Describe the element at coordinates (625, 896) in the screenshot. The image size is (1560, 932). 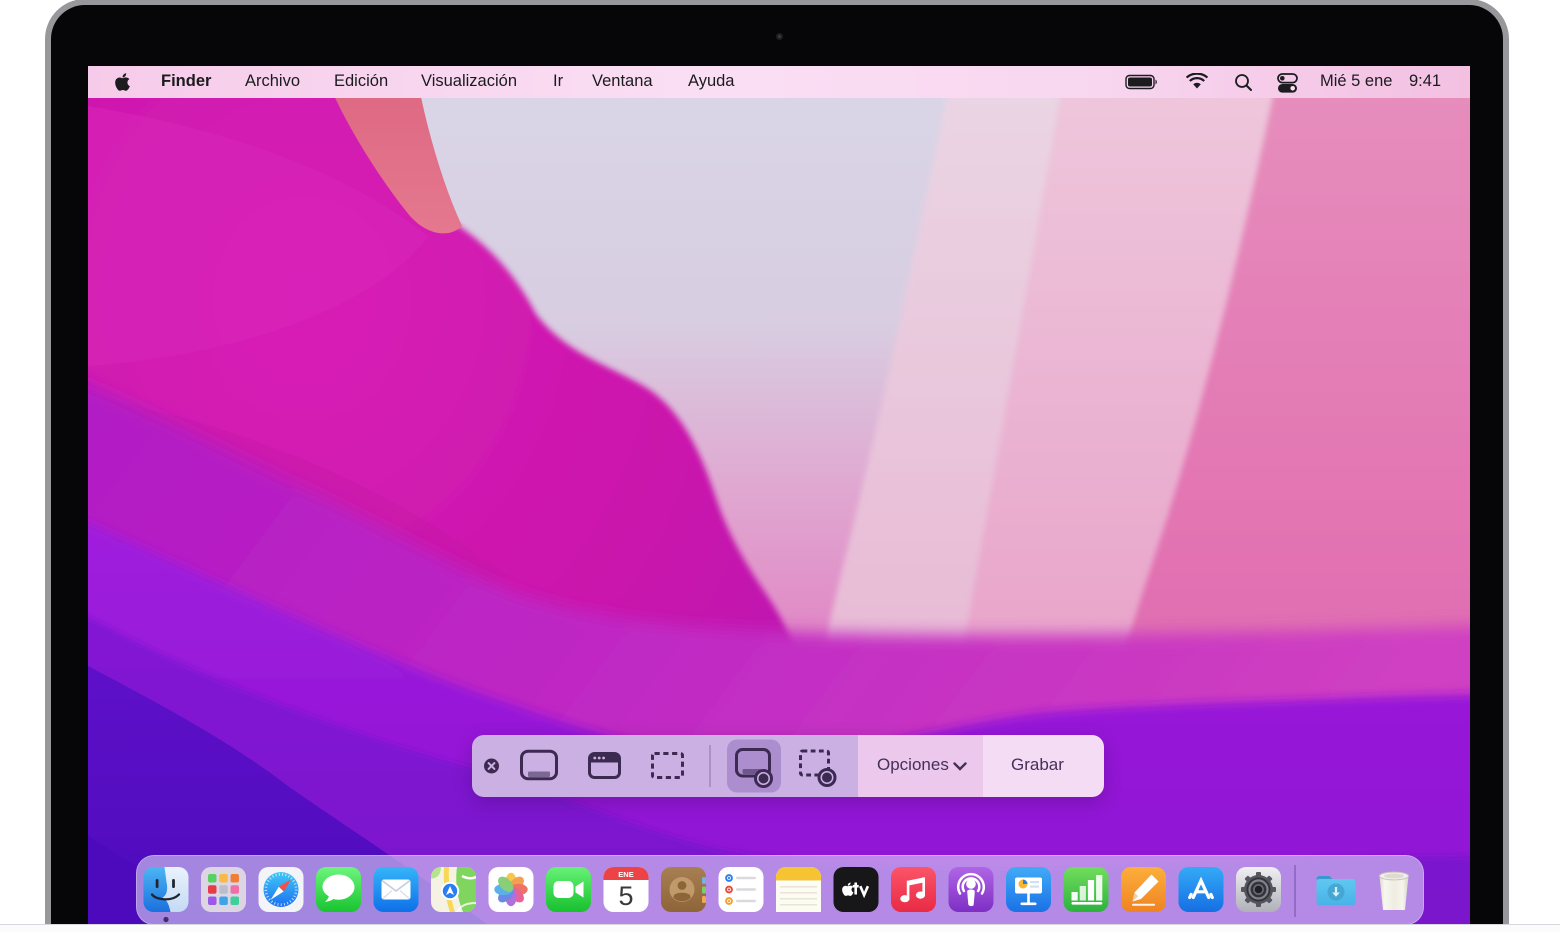
I see `svg-text: 5` at that location.